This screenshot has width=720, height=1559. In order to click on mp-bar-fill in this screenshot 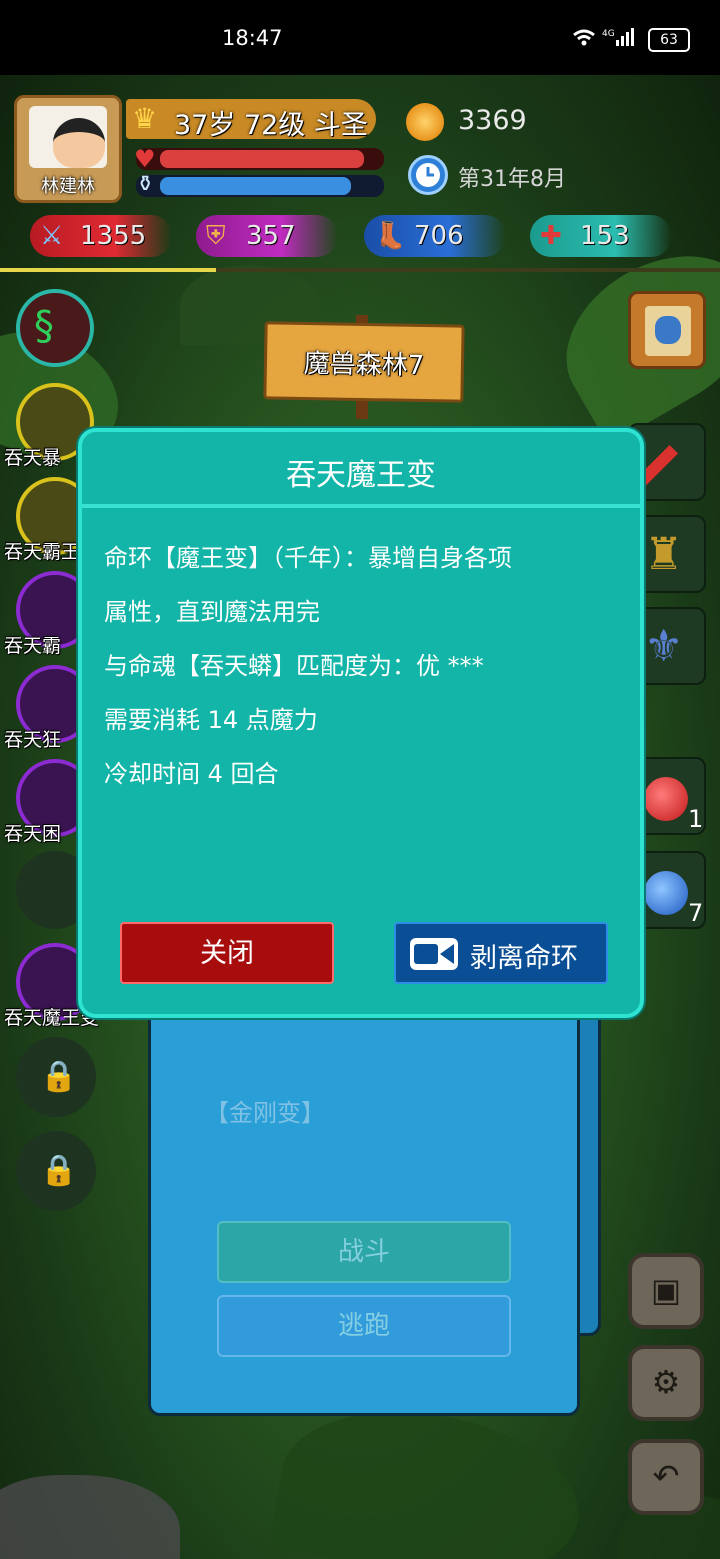, I will do `click(255, 186)`.